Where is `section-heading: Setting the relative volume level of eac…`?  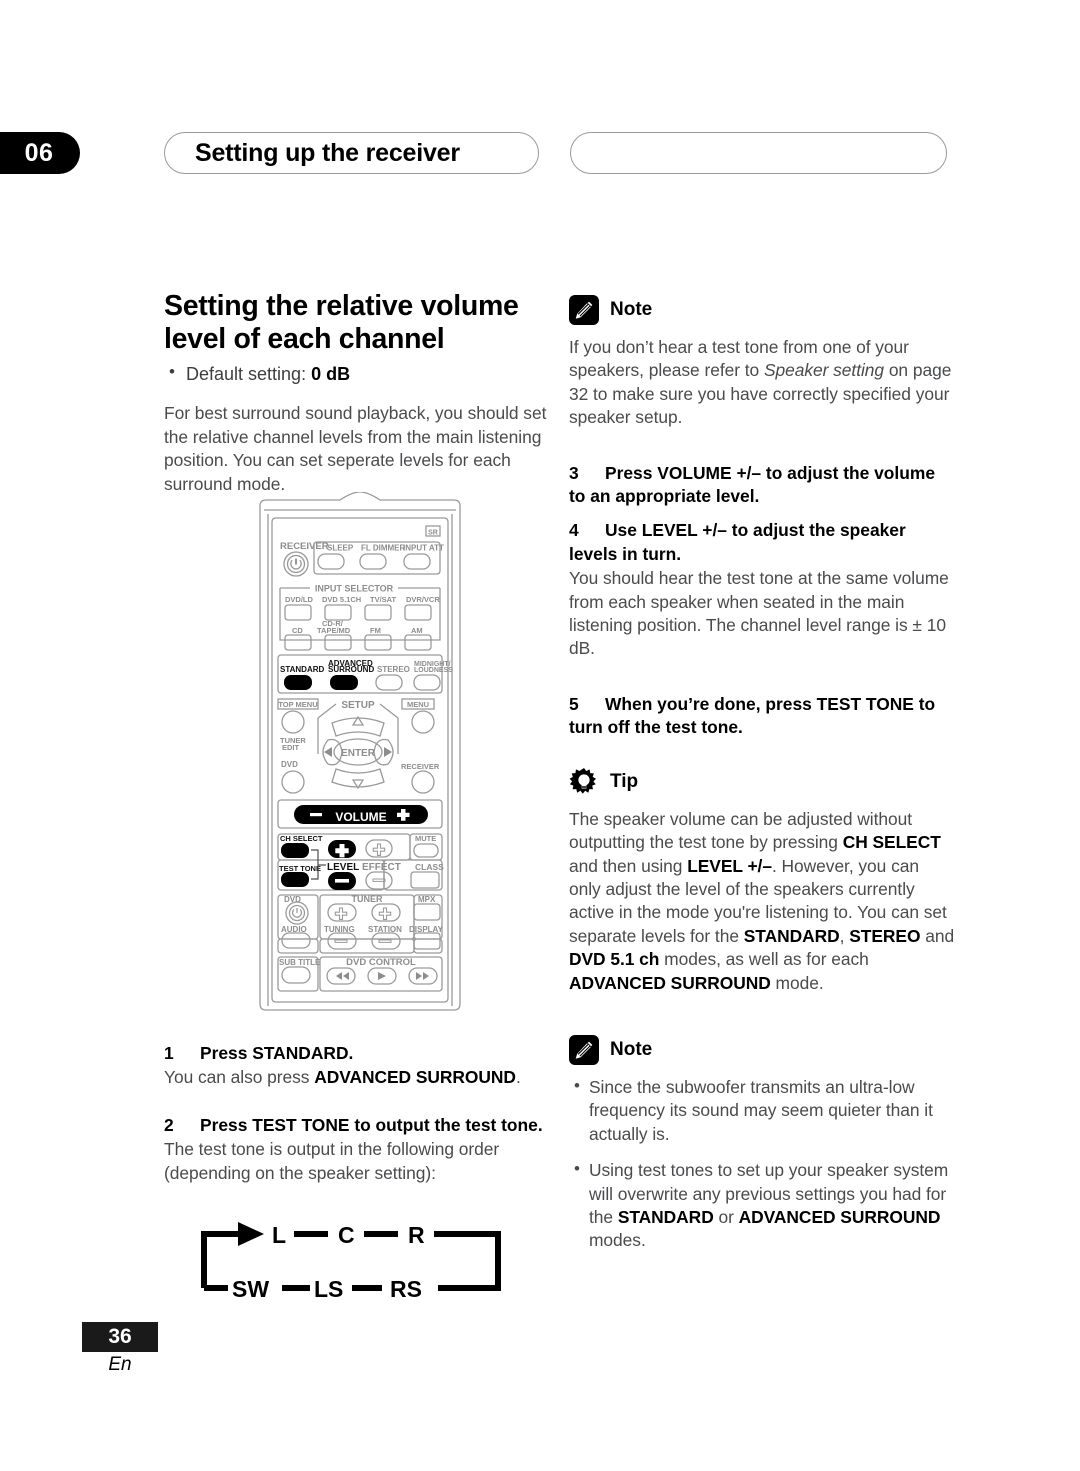 section-heading: Setting the relative volume level of eac… is located at coordinates (341, 323).